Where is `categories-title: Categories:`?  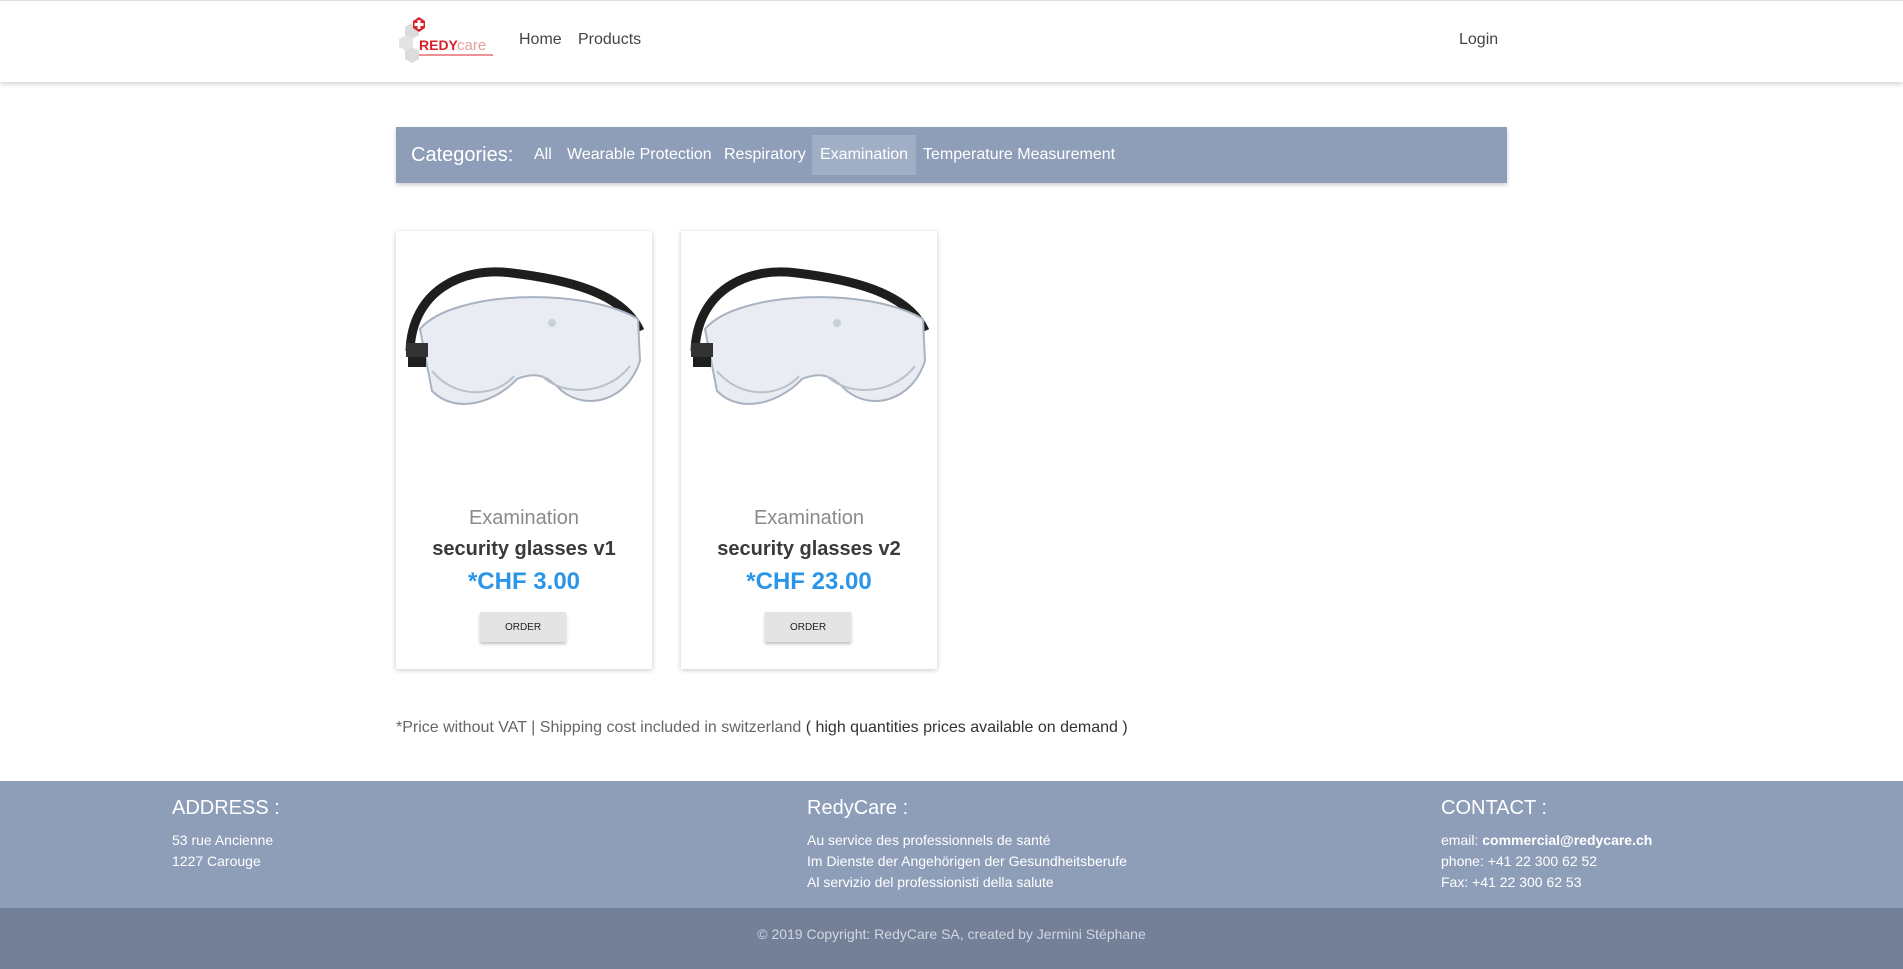 categories-title: Categories: is located at coordinates (462, 155).